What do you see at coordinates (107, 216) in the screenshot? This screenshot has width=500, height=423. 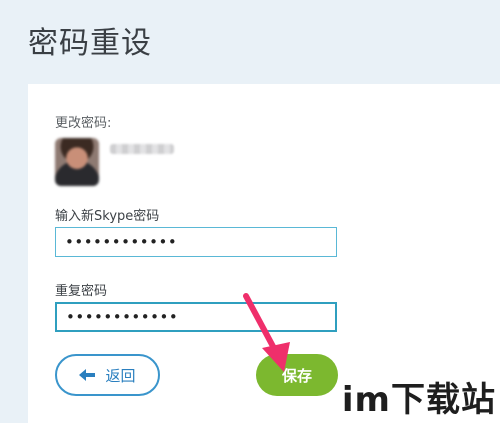 I see `new-password-label: 输入新Skype密码` at bounding box center [107, 216].